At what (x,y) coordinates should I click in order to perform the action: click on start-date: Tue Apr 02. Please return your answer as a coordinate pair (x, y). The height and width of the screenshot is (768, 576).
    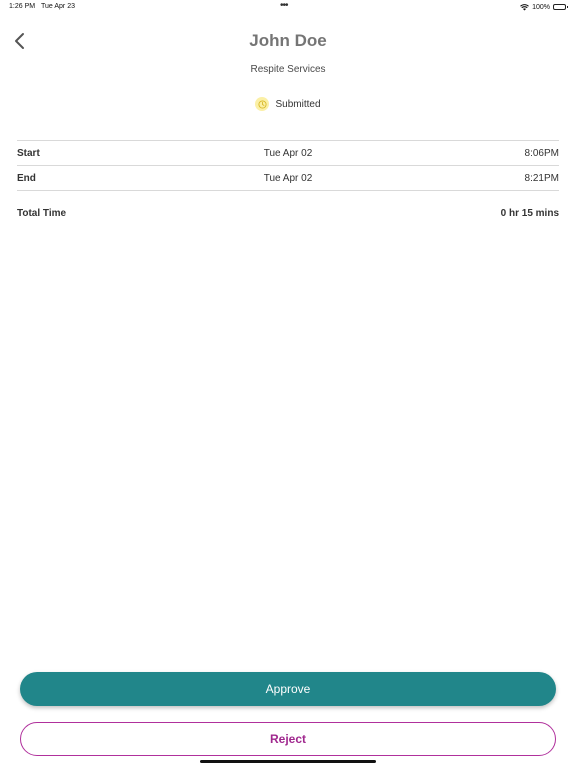
    Looking at the image, I should click on (288, 153).